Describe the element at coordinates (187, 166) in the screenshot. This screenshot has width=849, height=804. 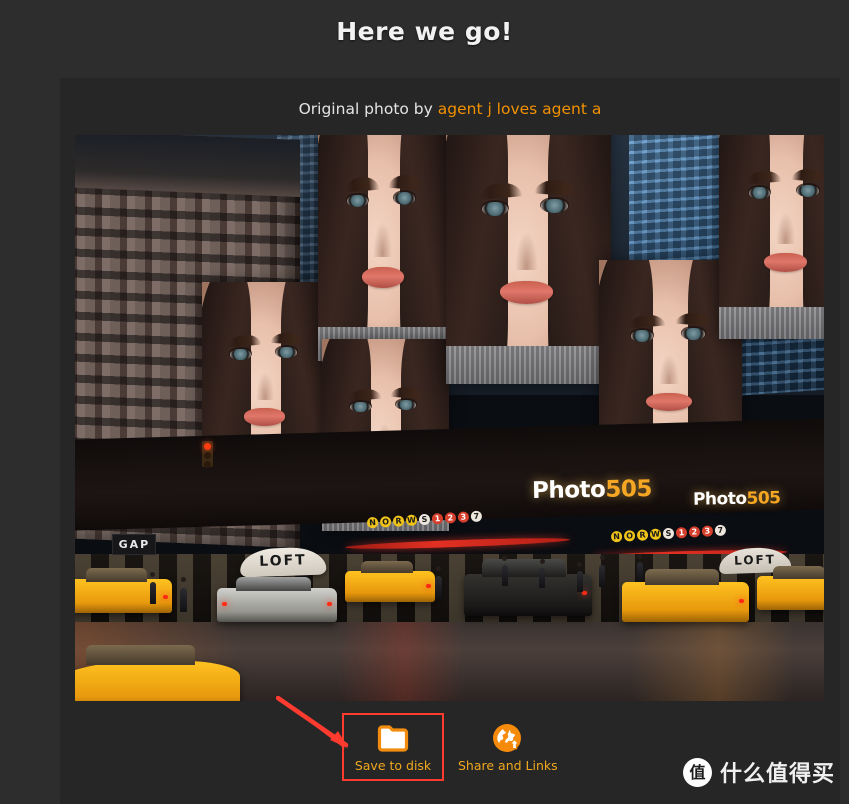
I see `building-cornice` at that location.